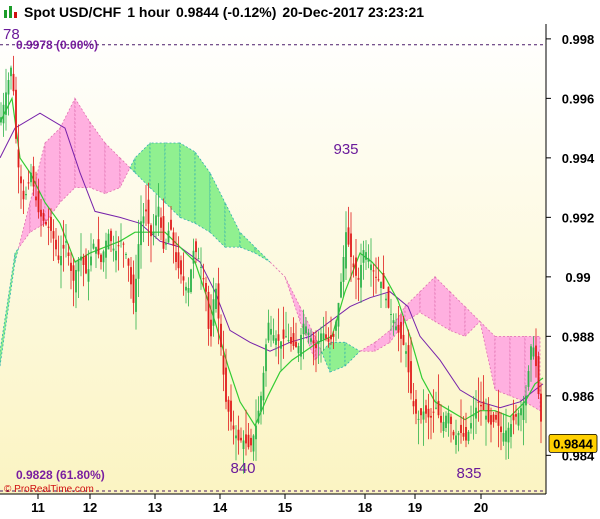  What do you see at coordinates (73, 12) in the screenshot?
I see `symbol-label: Spot USD/CHF` at bounding box center [73, 12].